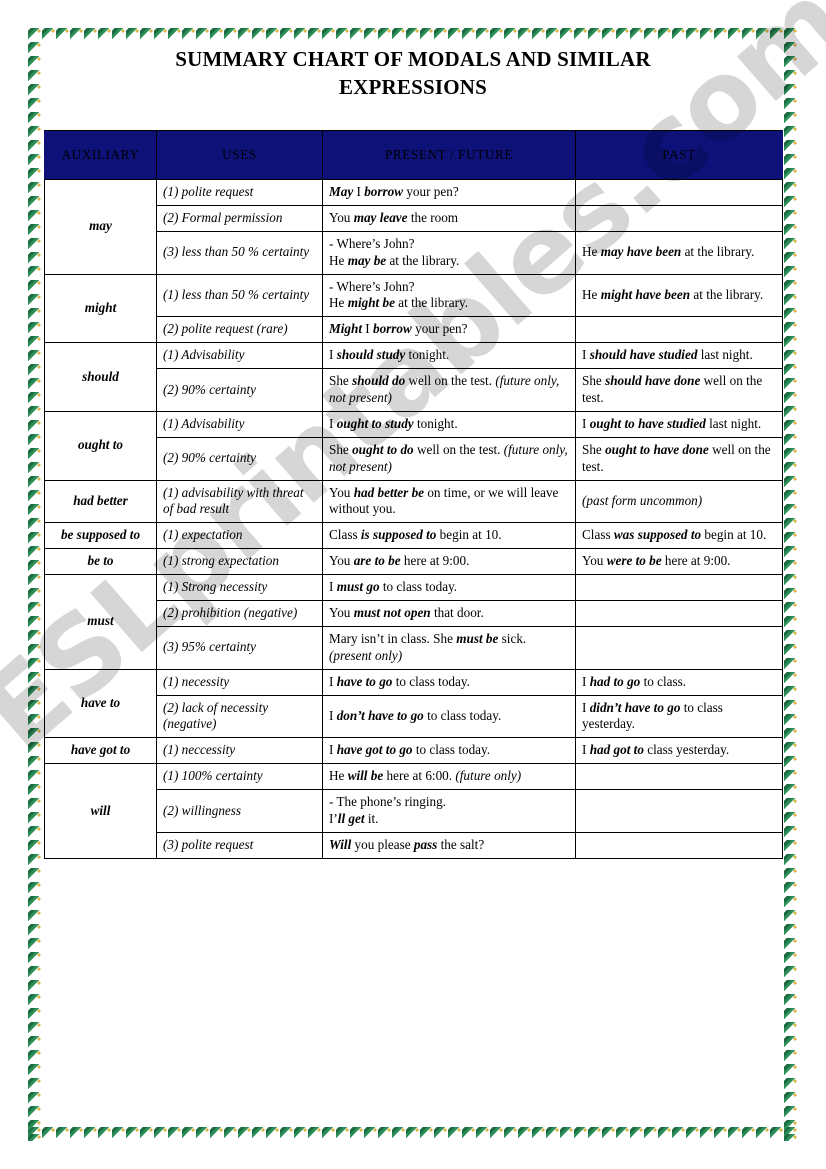  I want to click on present-future-cell: I must go to class today., so click(449, 588).